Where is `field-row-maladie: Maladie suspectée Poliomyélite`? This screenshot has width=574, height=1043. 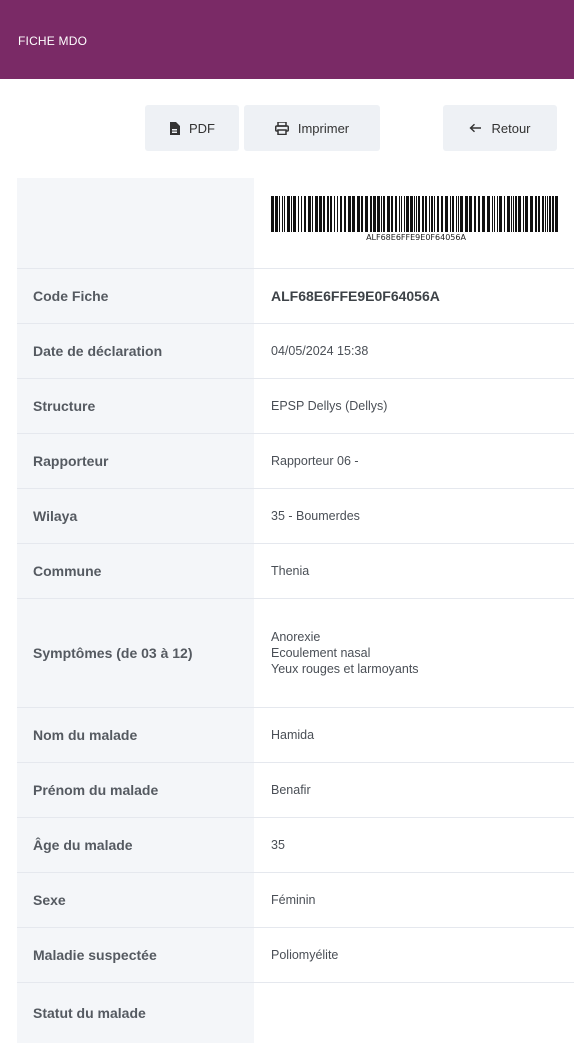 field-row-maladie: Maladie suspectée Poliomyélite is located at coordinates (295, 955).